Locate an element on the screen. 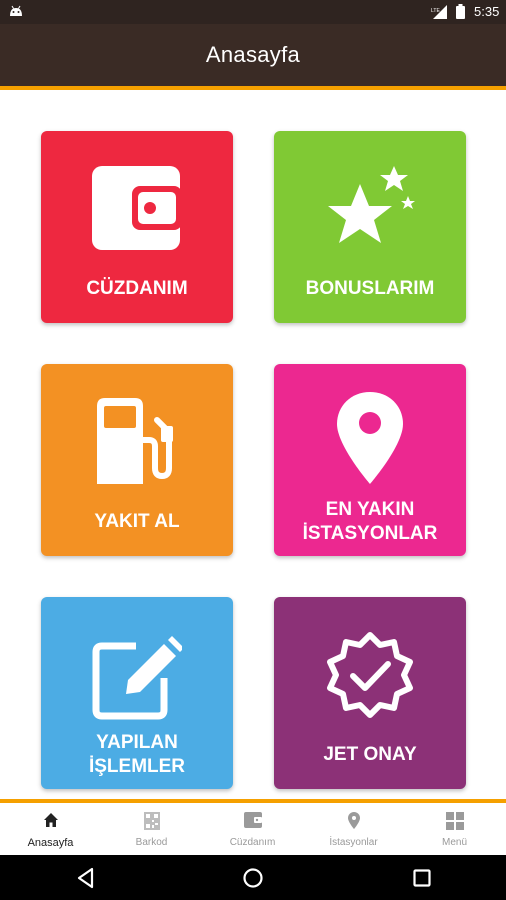 The image size is (506, 900). recents-icon is located at coordinates (422, 878).